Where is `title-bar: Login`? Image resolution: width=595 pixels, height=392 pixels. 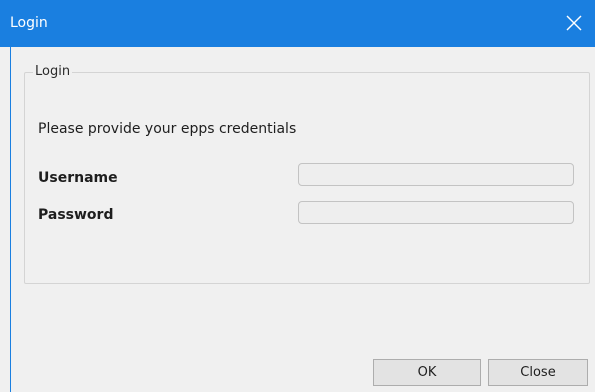
title-bar: Login is located at coordinates (297, 23).